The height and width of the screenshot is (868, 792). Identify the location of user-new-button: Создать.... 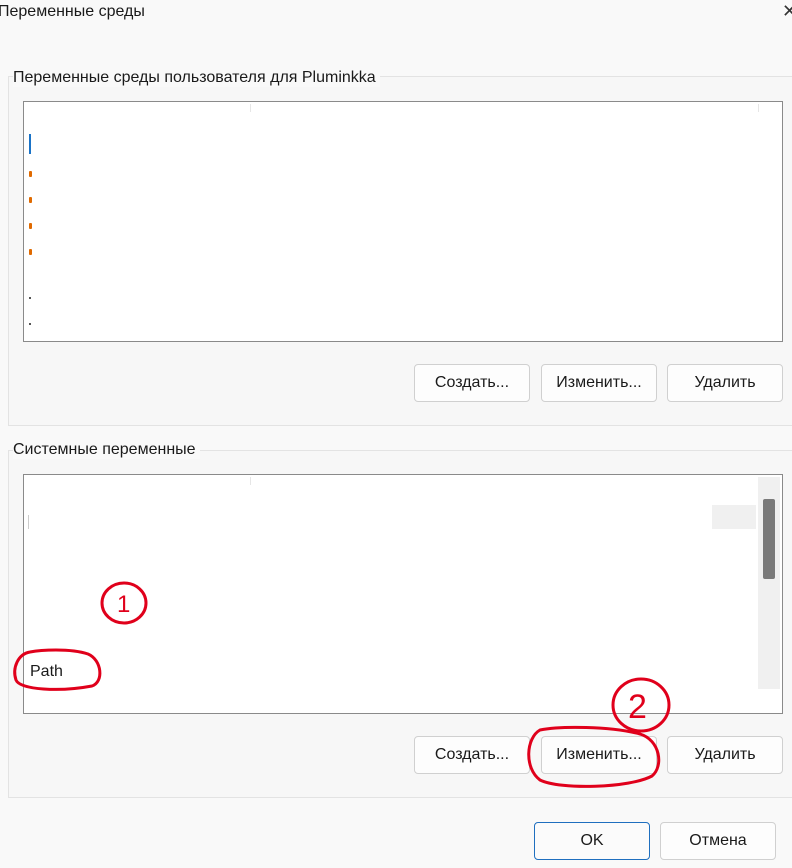
(472, 383).